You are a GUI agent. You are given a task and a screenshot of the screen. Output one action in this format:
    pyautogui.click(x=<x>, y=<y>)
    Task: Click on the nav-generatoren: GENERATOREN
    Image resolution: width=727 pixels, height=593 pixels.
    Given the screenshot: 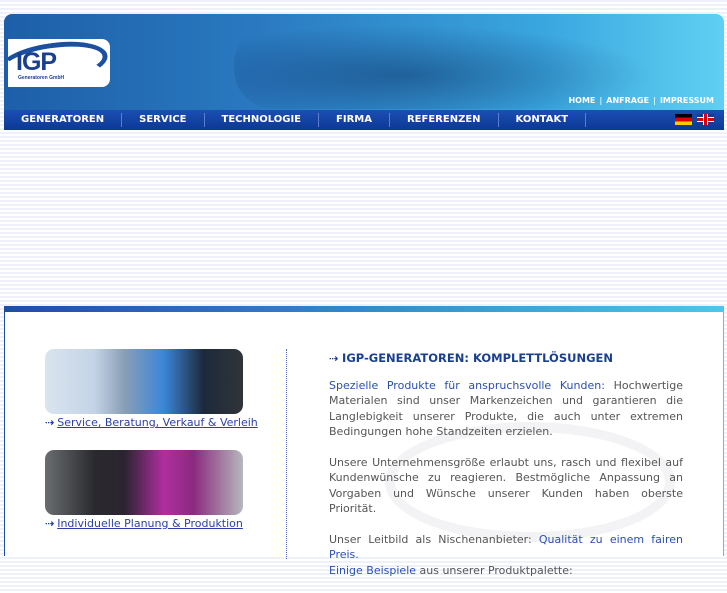 What is the action you would take?
    pyautogui.click(x=63, y=120)
    